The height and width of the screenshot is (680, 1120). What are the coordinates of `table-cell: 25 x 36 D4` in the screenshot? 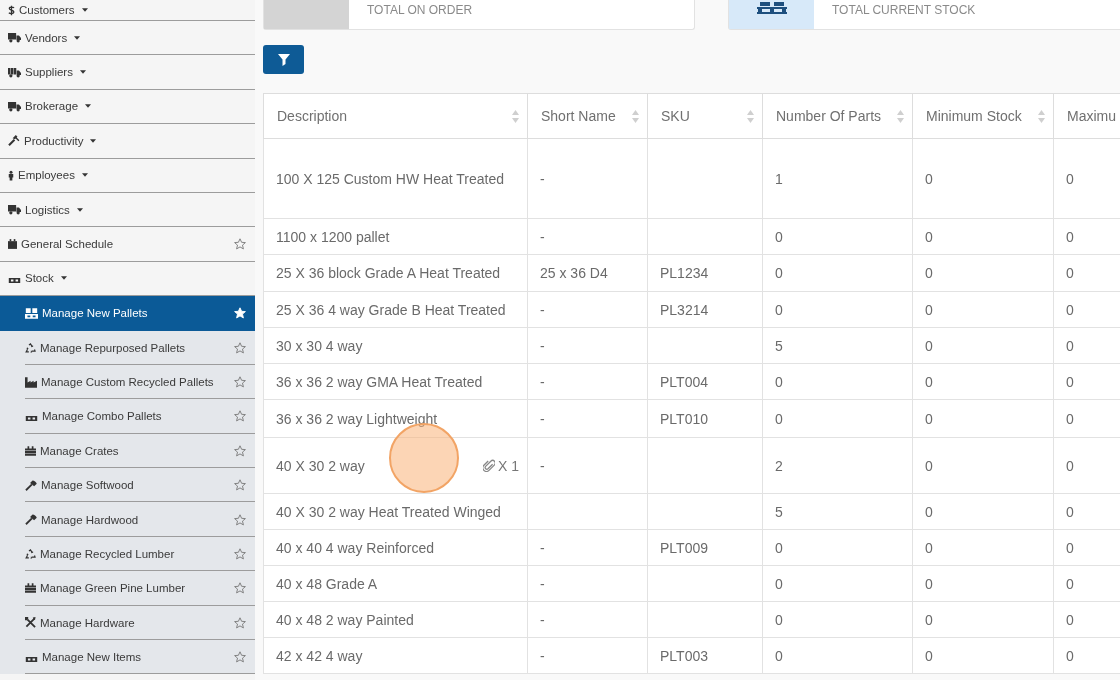 It's located at (587, 273).